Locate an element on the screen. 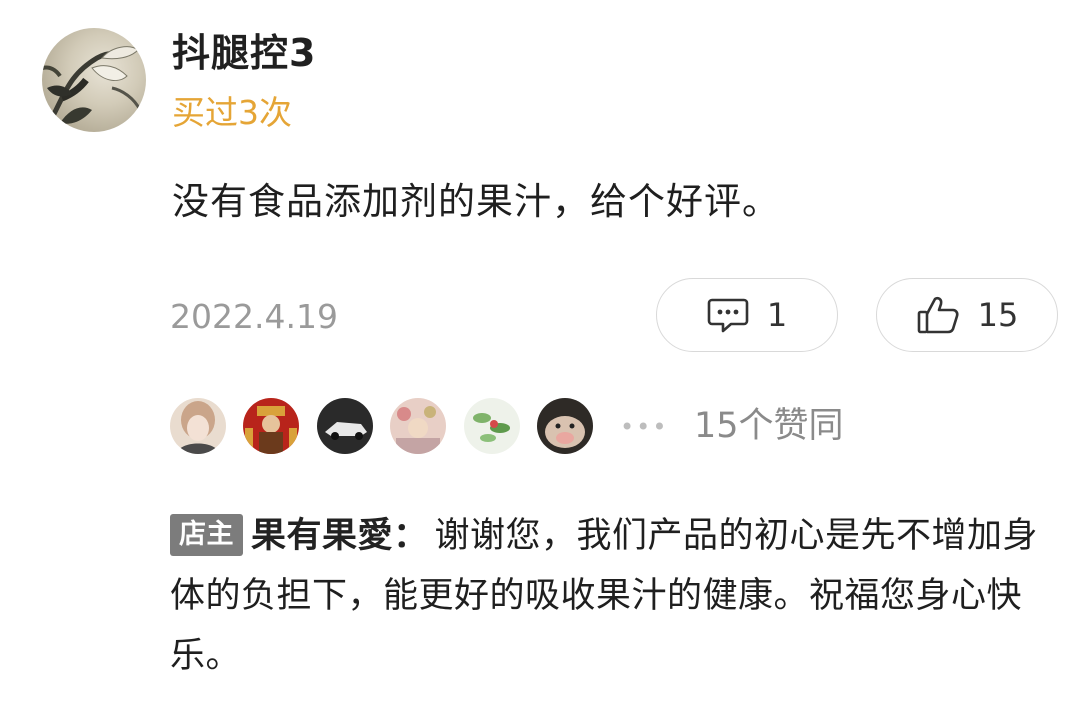 The image size is (1080, 720). review-text: 没有食品添加剂的果汁，给个好评。 is located at coordinates (476, 201).